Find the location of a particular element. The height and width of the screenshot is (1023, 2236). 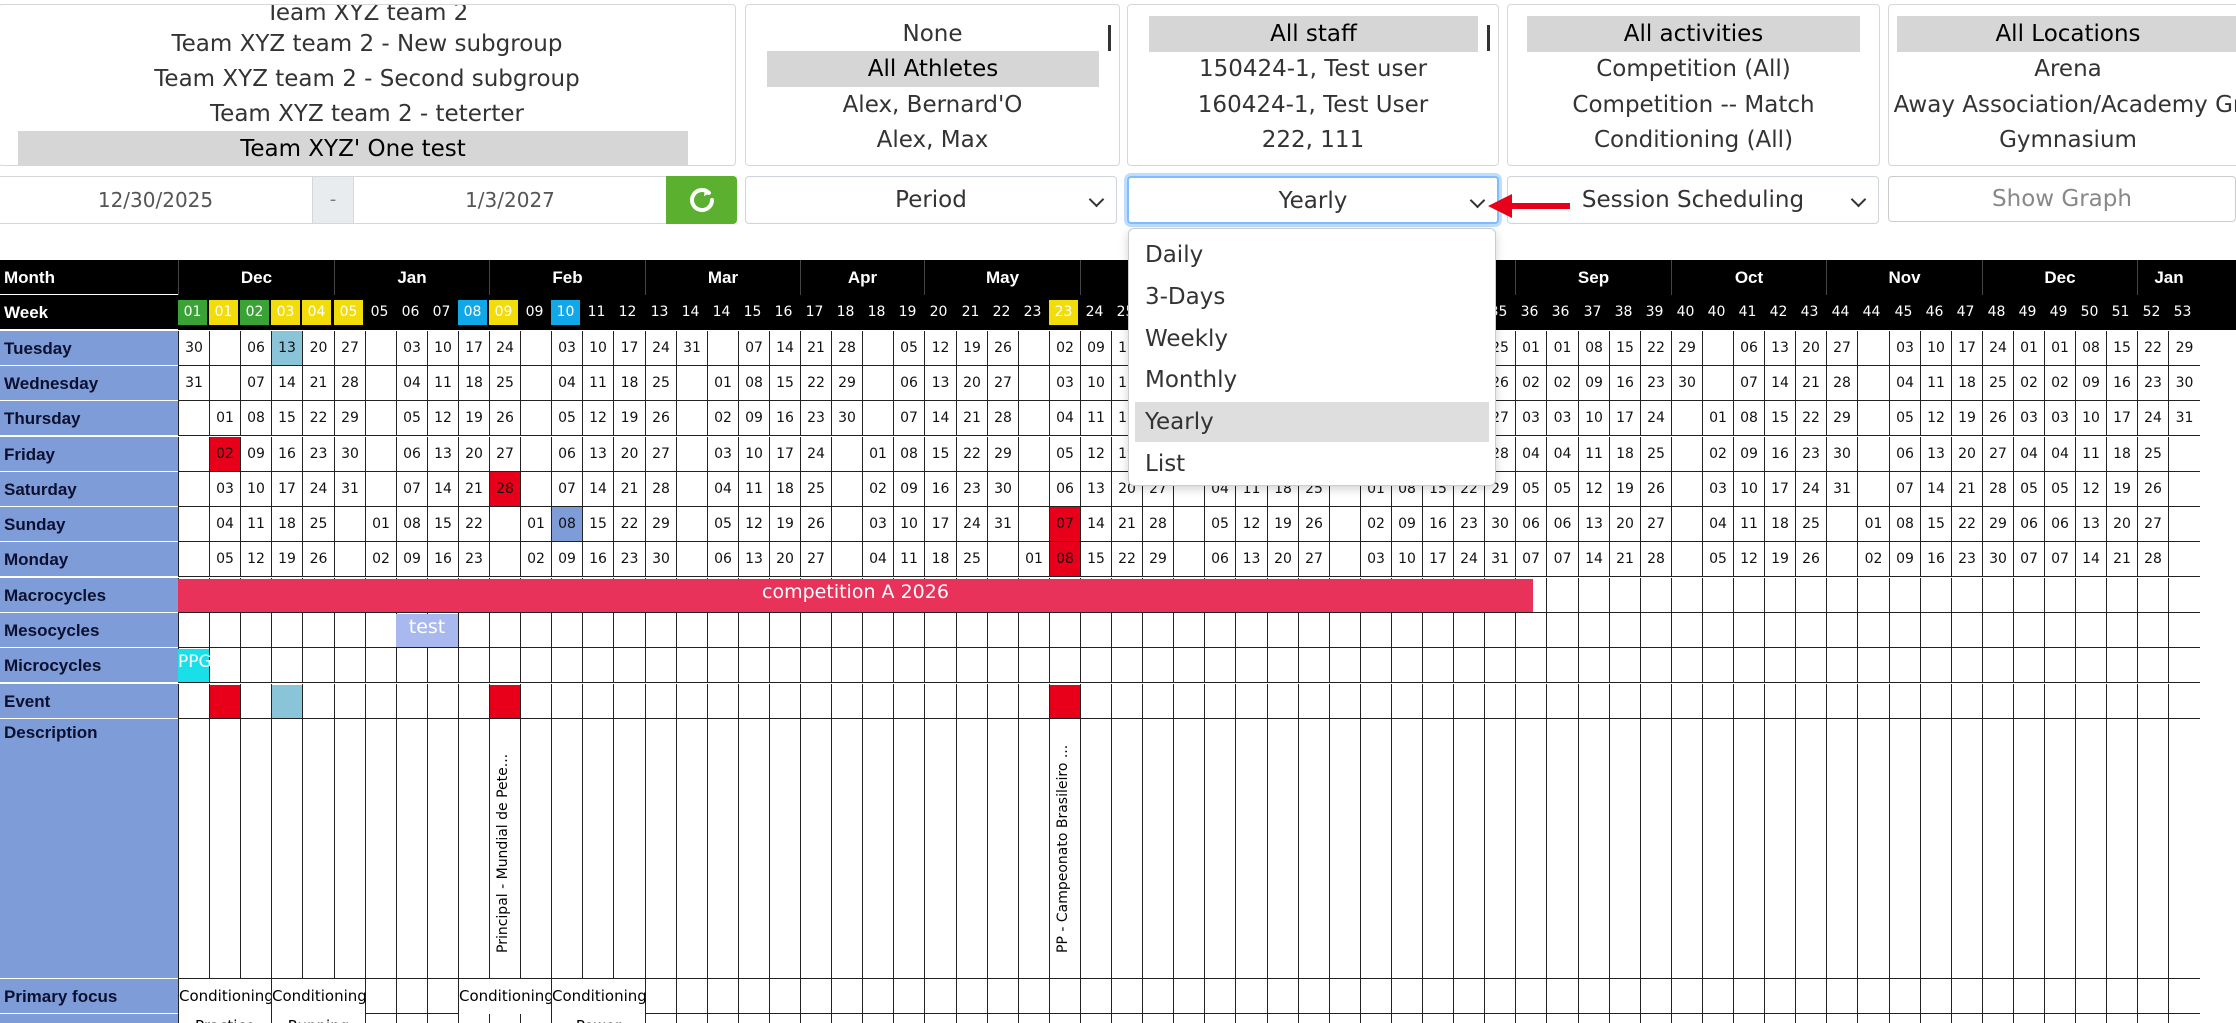

athletes-option: Alex, Max is located at coordinates (932, 140).